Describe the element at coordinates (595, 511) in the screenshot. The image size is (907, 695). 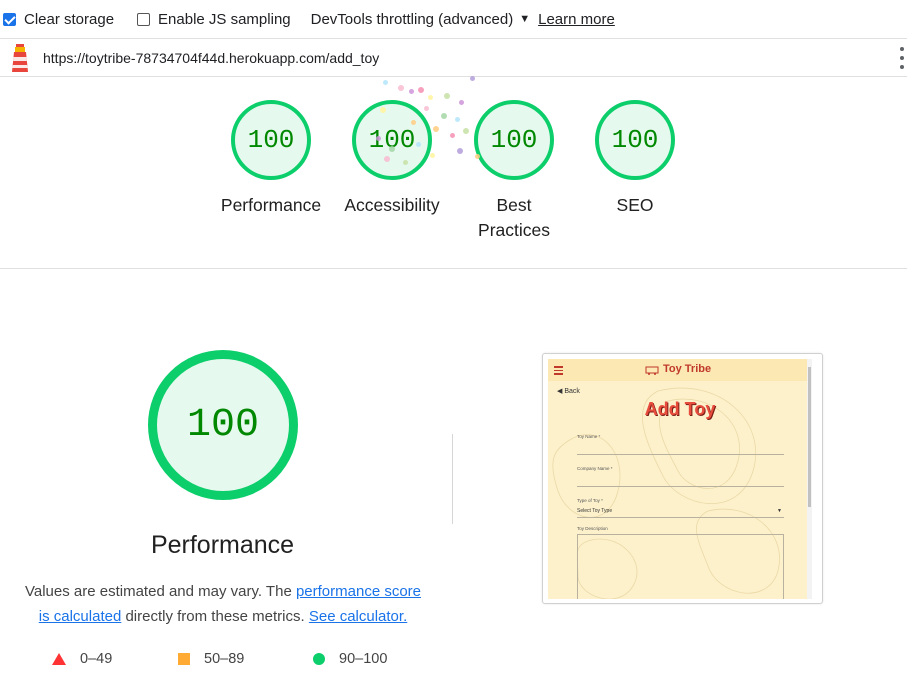
I see `thumb-select-value: Select Toy Type` at that location.